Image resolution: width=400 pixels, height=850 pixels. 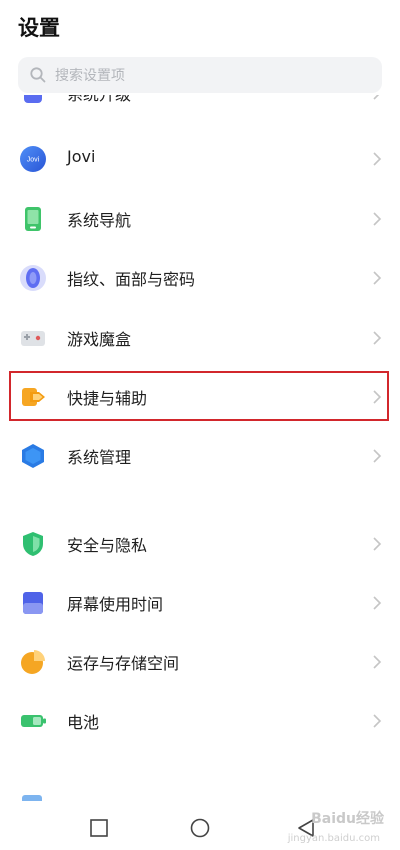 What do you see at coordinates (81, 156) in the screenshot?
I see `list-item-label: Jovi` at bounding box center [81, 156].